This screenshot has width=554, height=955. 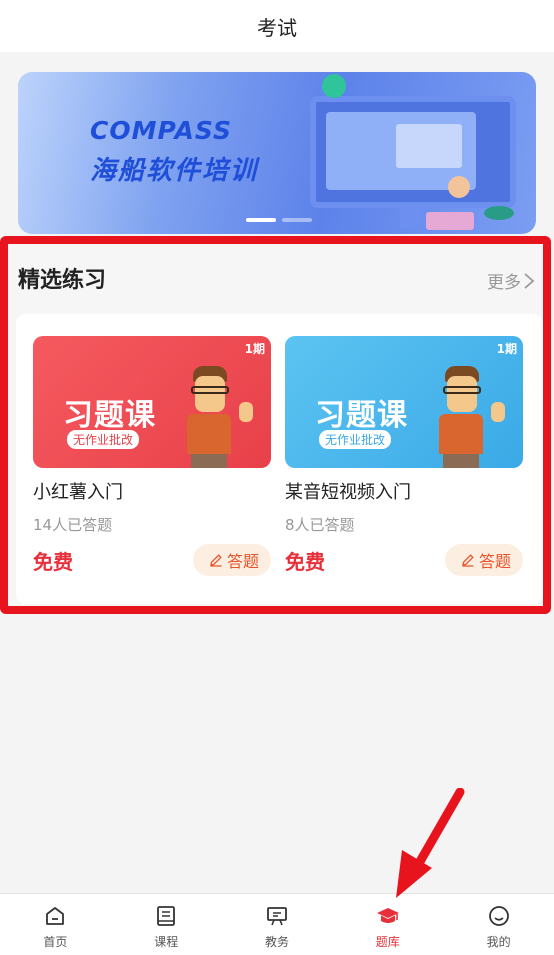 What do you see at coordinates (499, 213) in the screenshot?
I see `plant-illustration` at bounding box center [499, 213].